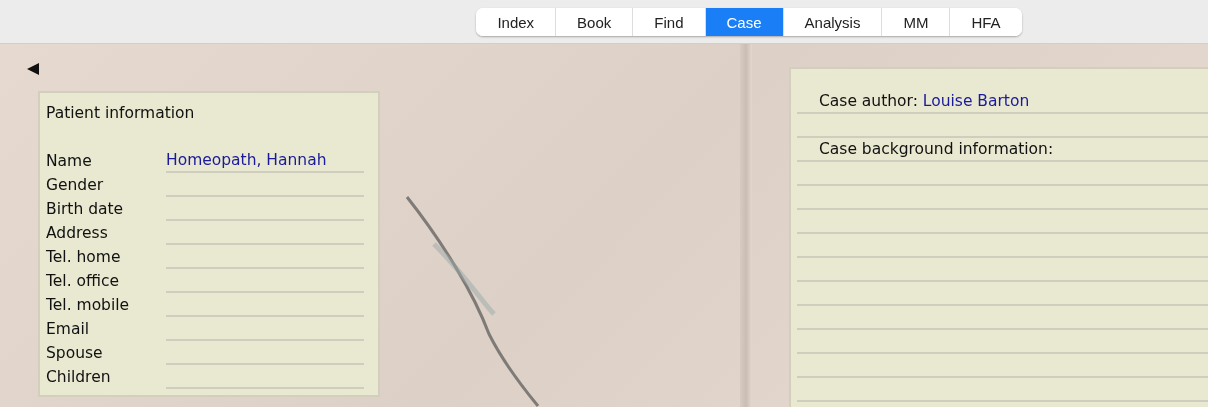  What do you see at coordinates (88, 305) in the screenshot?
I see `field-label: Tel. mobile` at bounding box center [88, 305].